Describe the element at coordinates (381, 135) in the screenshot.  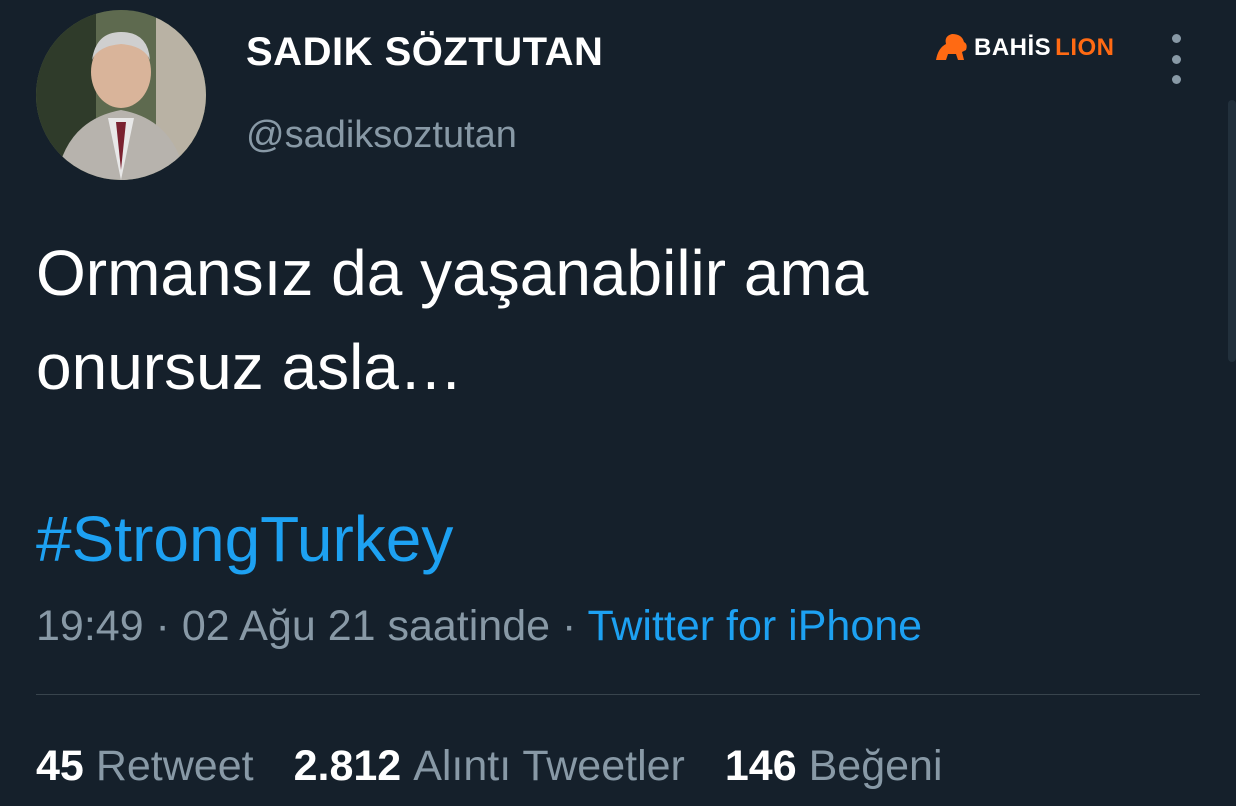
I see `author-handle: @sadiksoztutan` at that location.